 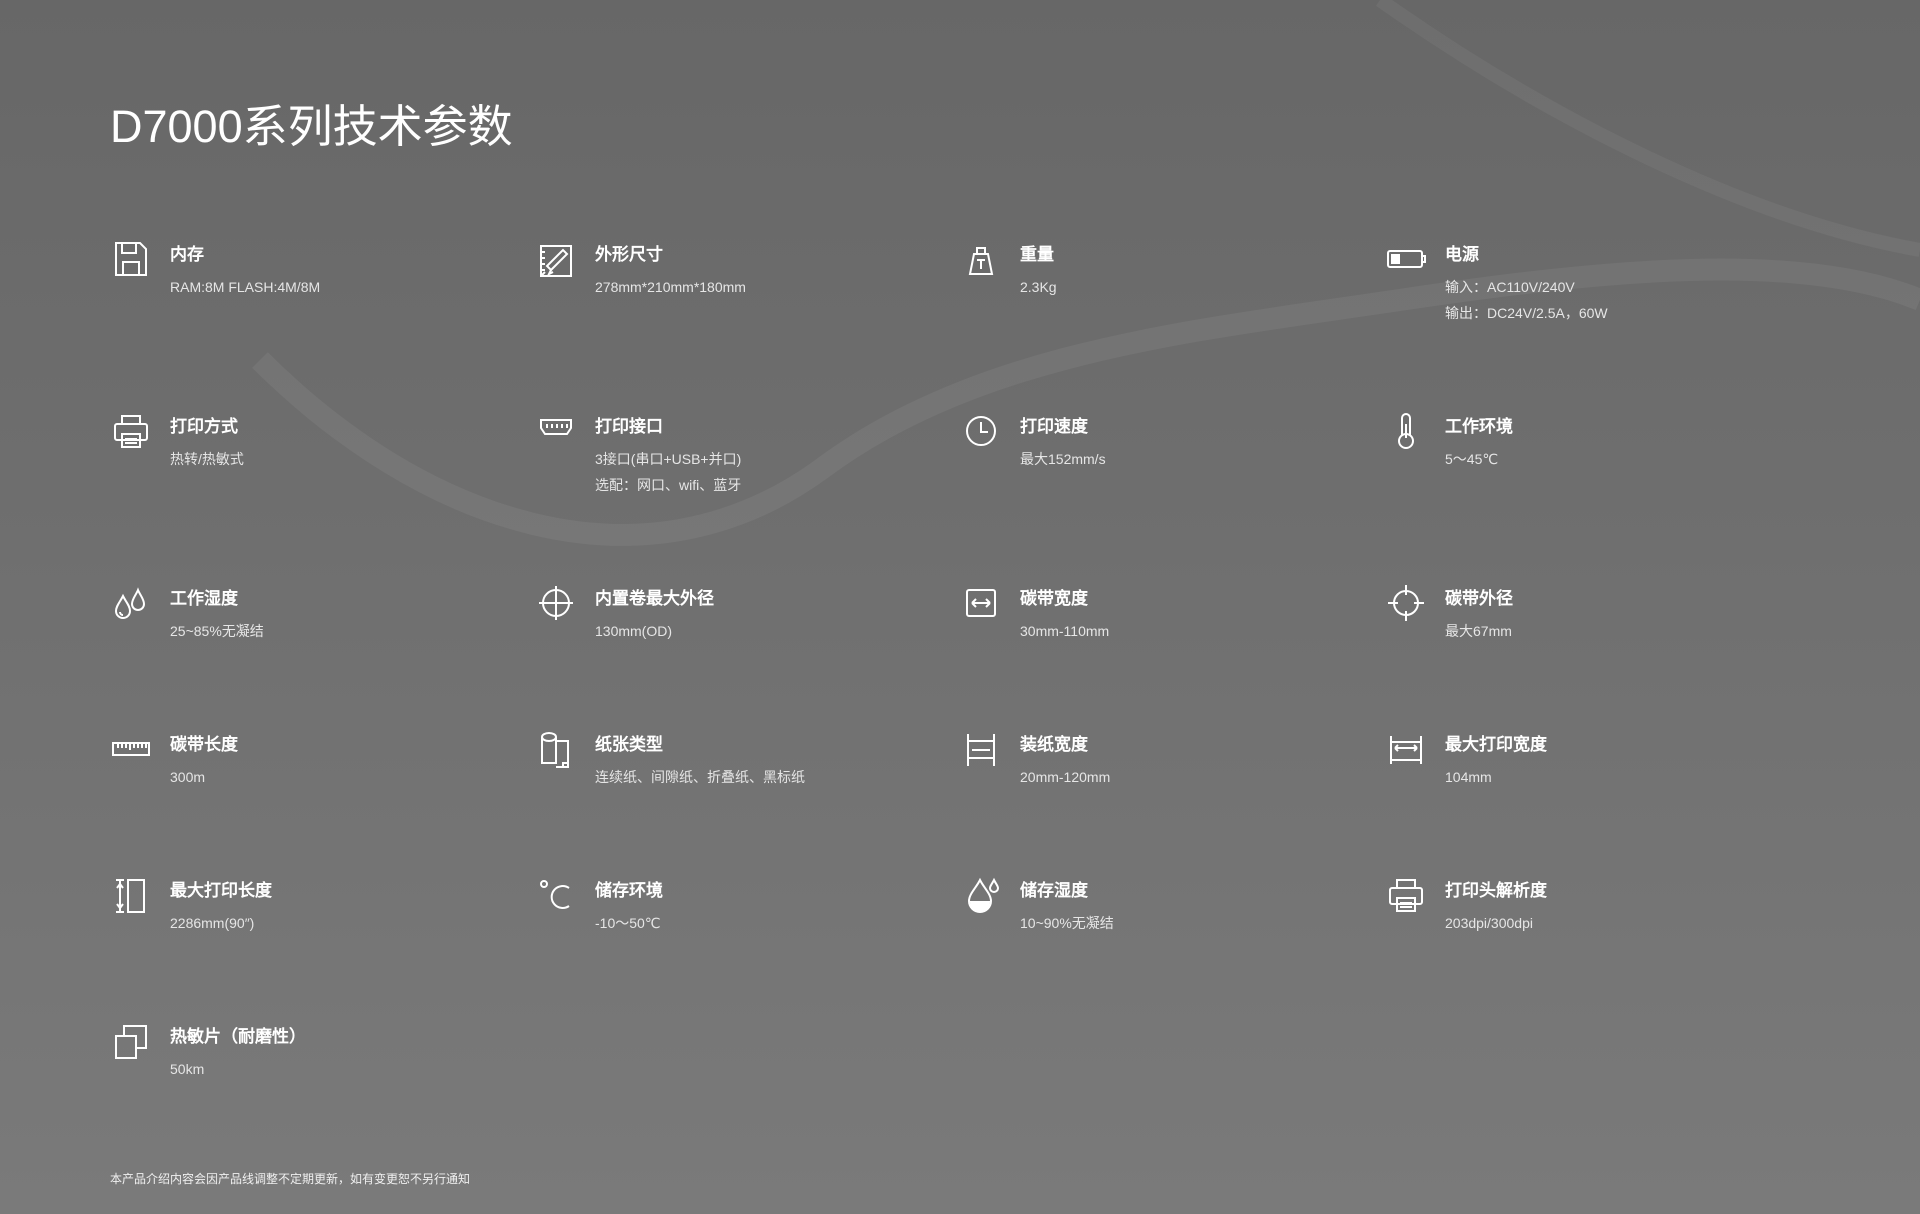 I want to click on spec-value: 10~90%无凝结, so click(x=1067, y=923).